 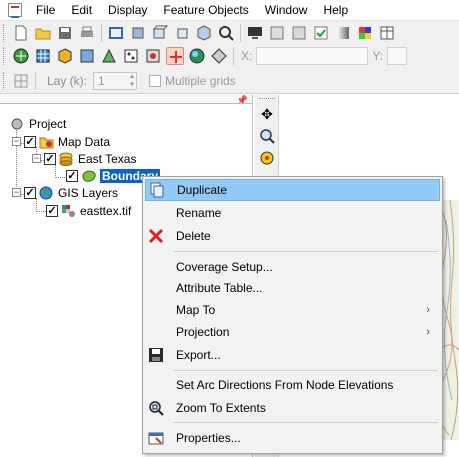 What do you see at coordinates (292, 310) in the screenshot?
I see `menu-item-map-to: Map To ›` at bounding box center [292, 310].